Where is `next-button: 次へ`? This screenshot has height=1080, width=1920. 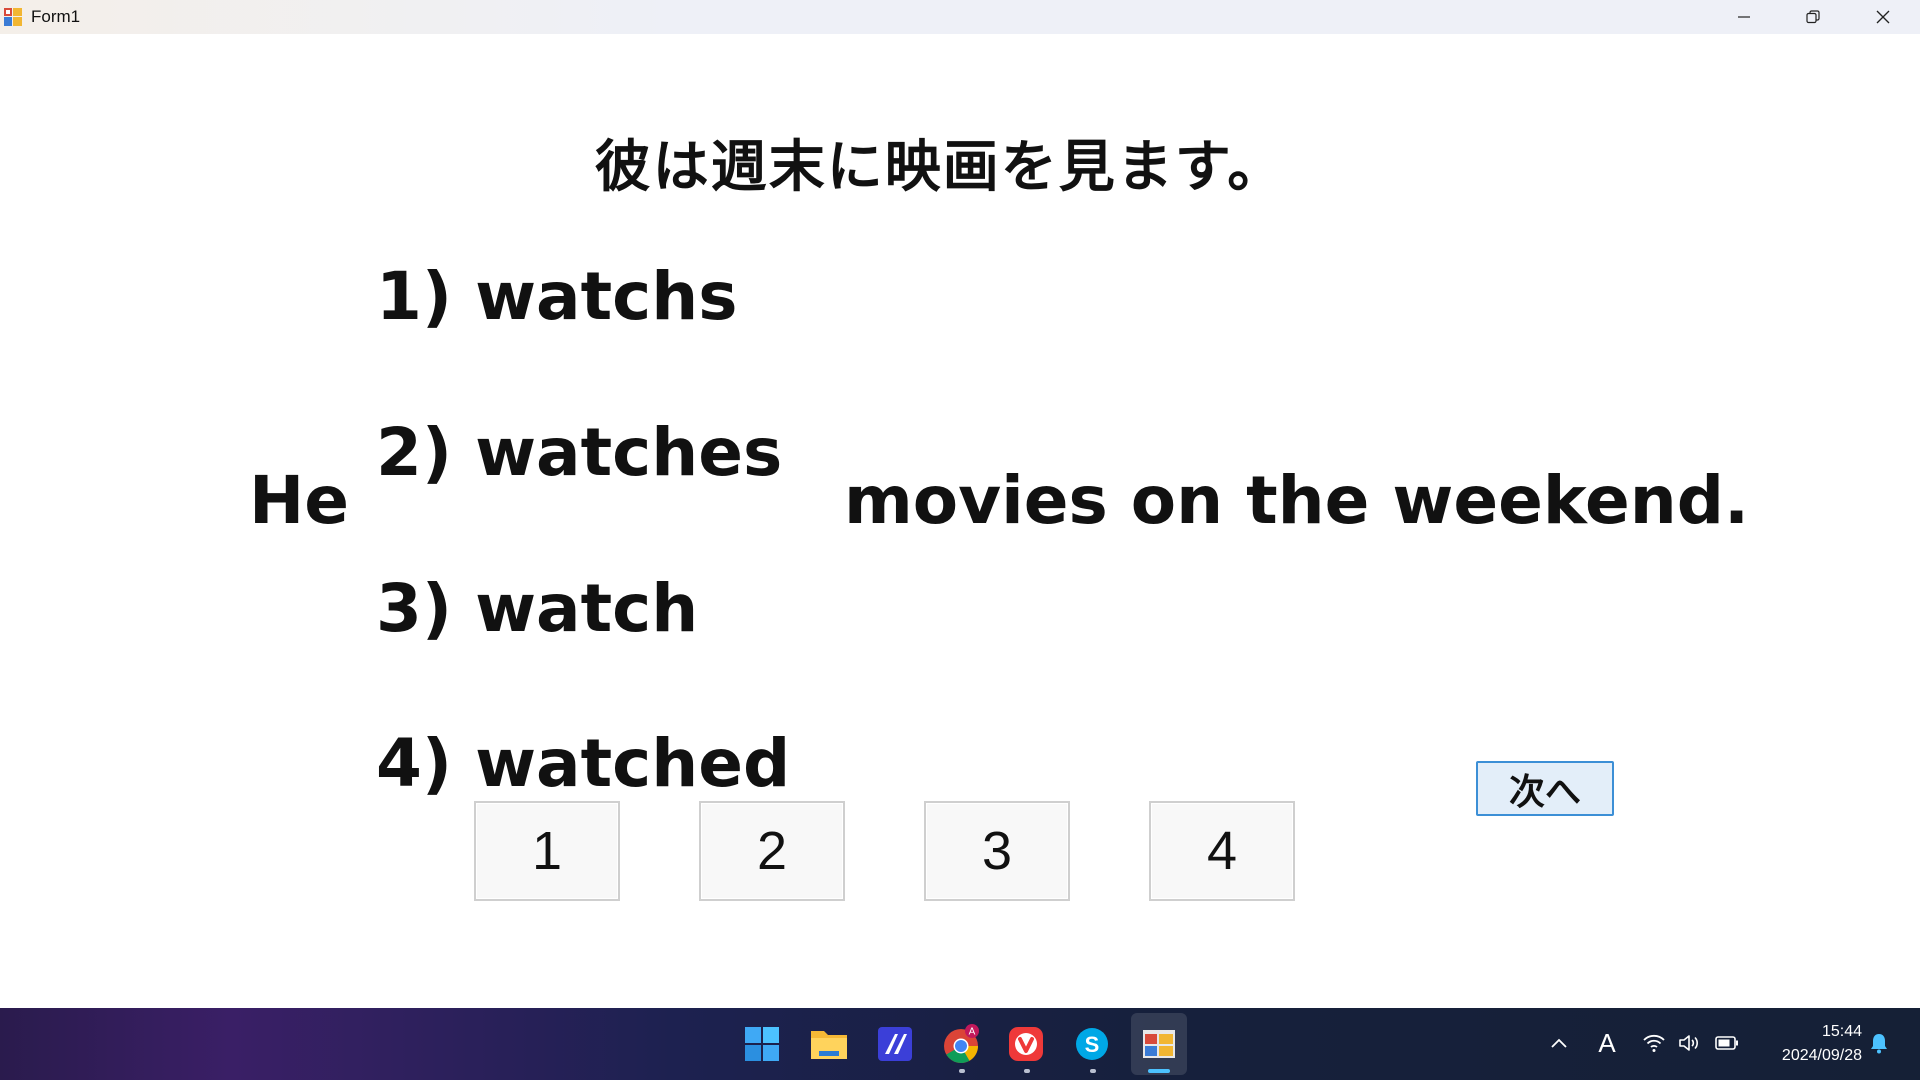 next-button: 次へ is located at coordinates (1545, 788).